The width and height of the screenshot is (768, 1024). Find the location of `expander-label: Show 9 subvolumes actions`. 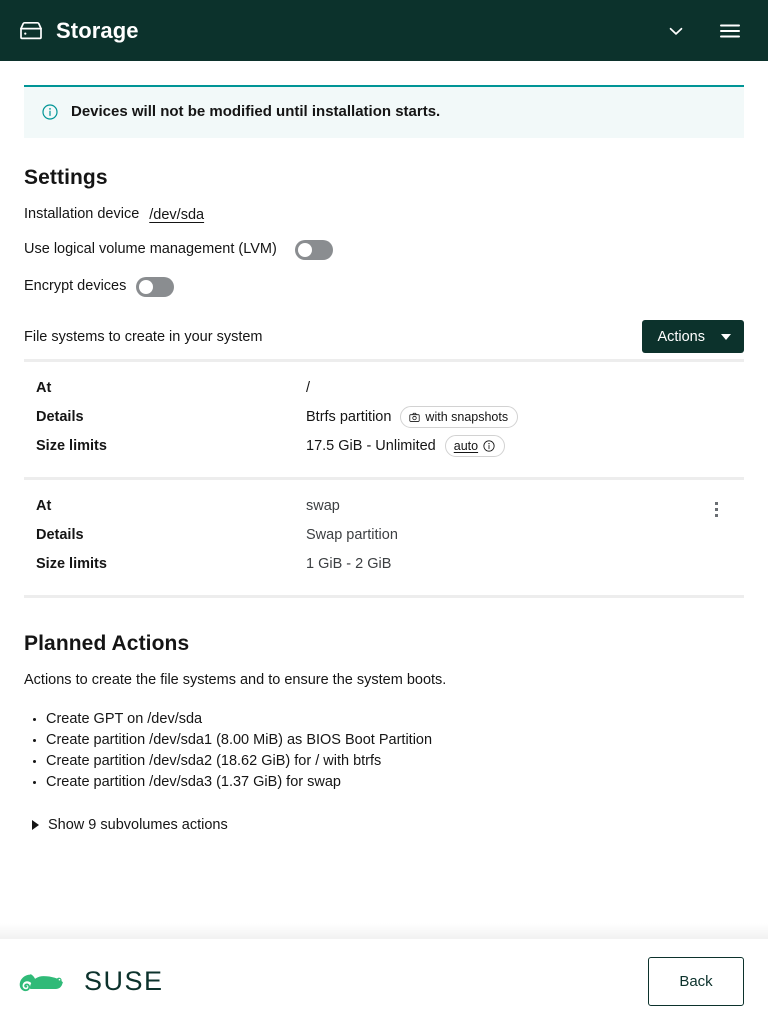

expander-label: Show 9 subvolumes actions is located at coordinates (138, 825).